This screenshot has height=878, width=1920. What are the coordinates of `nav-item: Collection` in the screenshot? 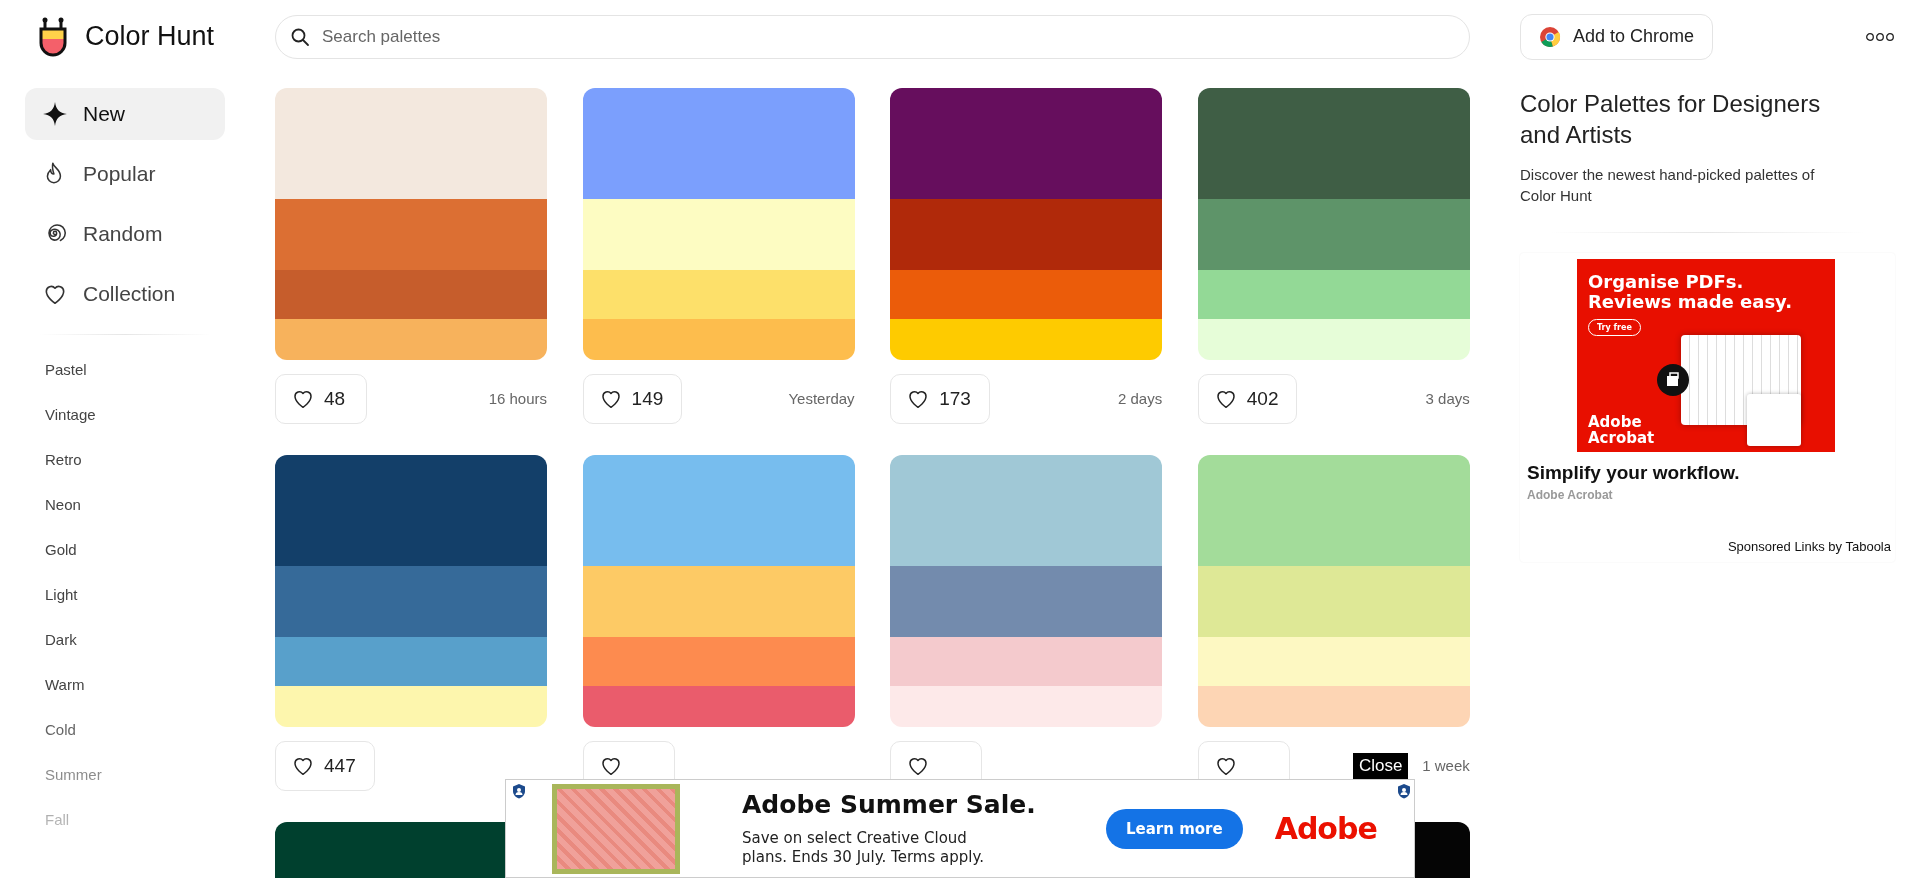 It's located at (125, 294).